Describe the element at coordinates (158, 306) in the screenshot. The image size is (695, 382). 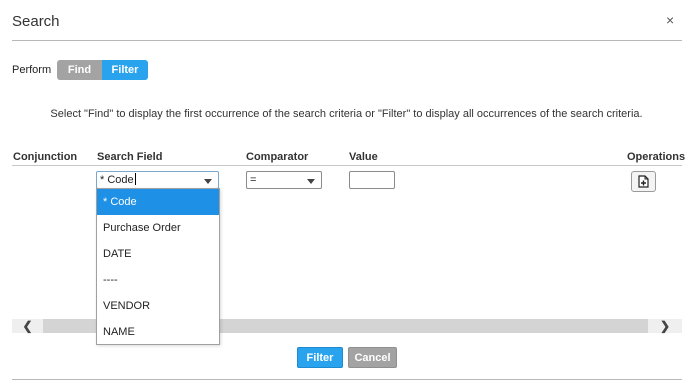
I see `dropdown-option-vendor: VENDOR` at that location.